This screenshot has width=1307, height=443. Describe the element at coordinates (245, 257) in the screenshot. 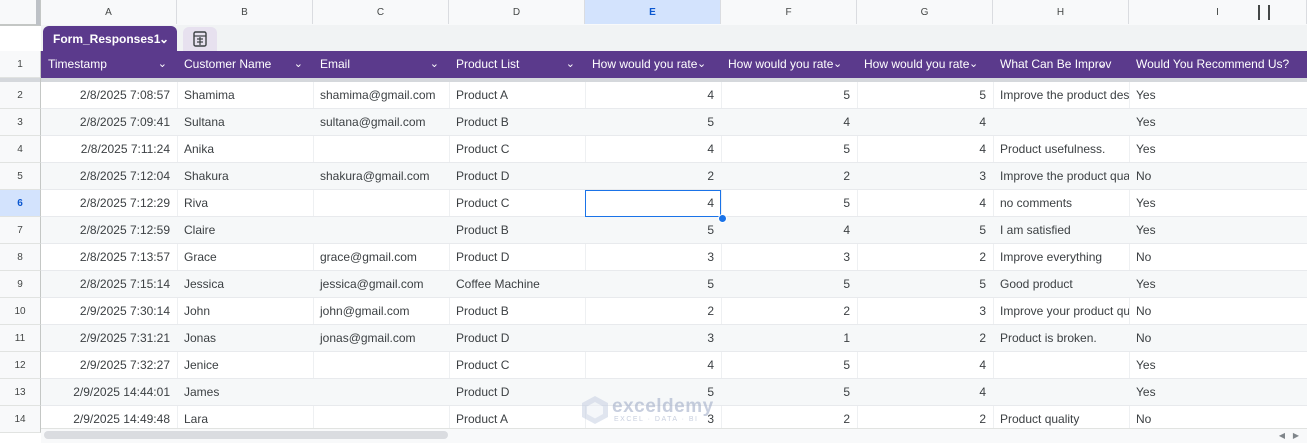

I see `cell-name: Grace` at that location.